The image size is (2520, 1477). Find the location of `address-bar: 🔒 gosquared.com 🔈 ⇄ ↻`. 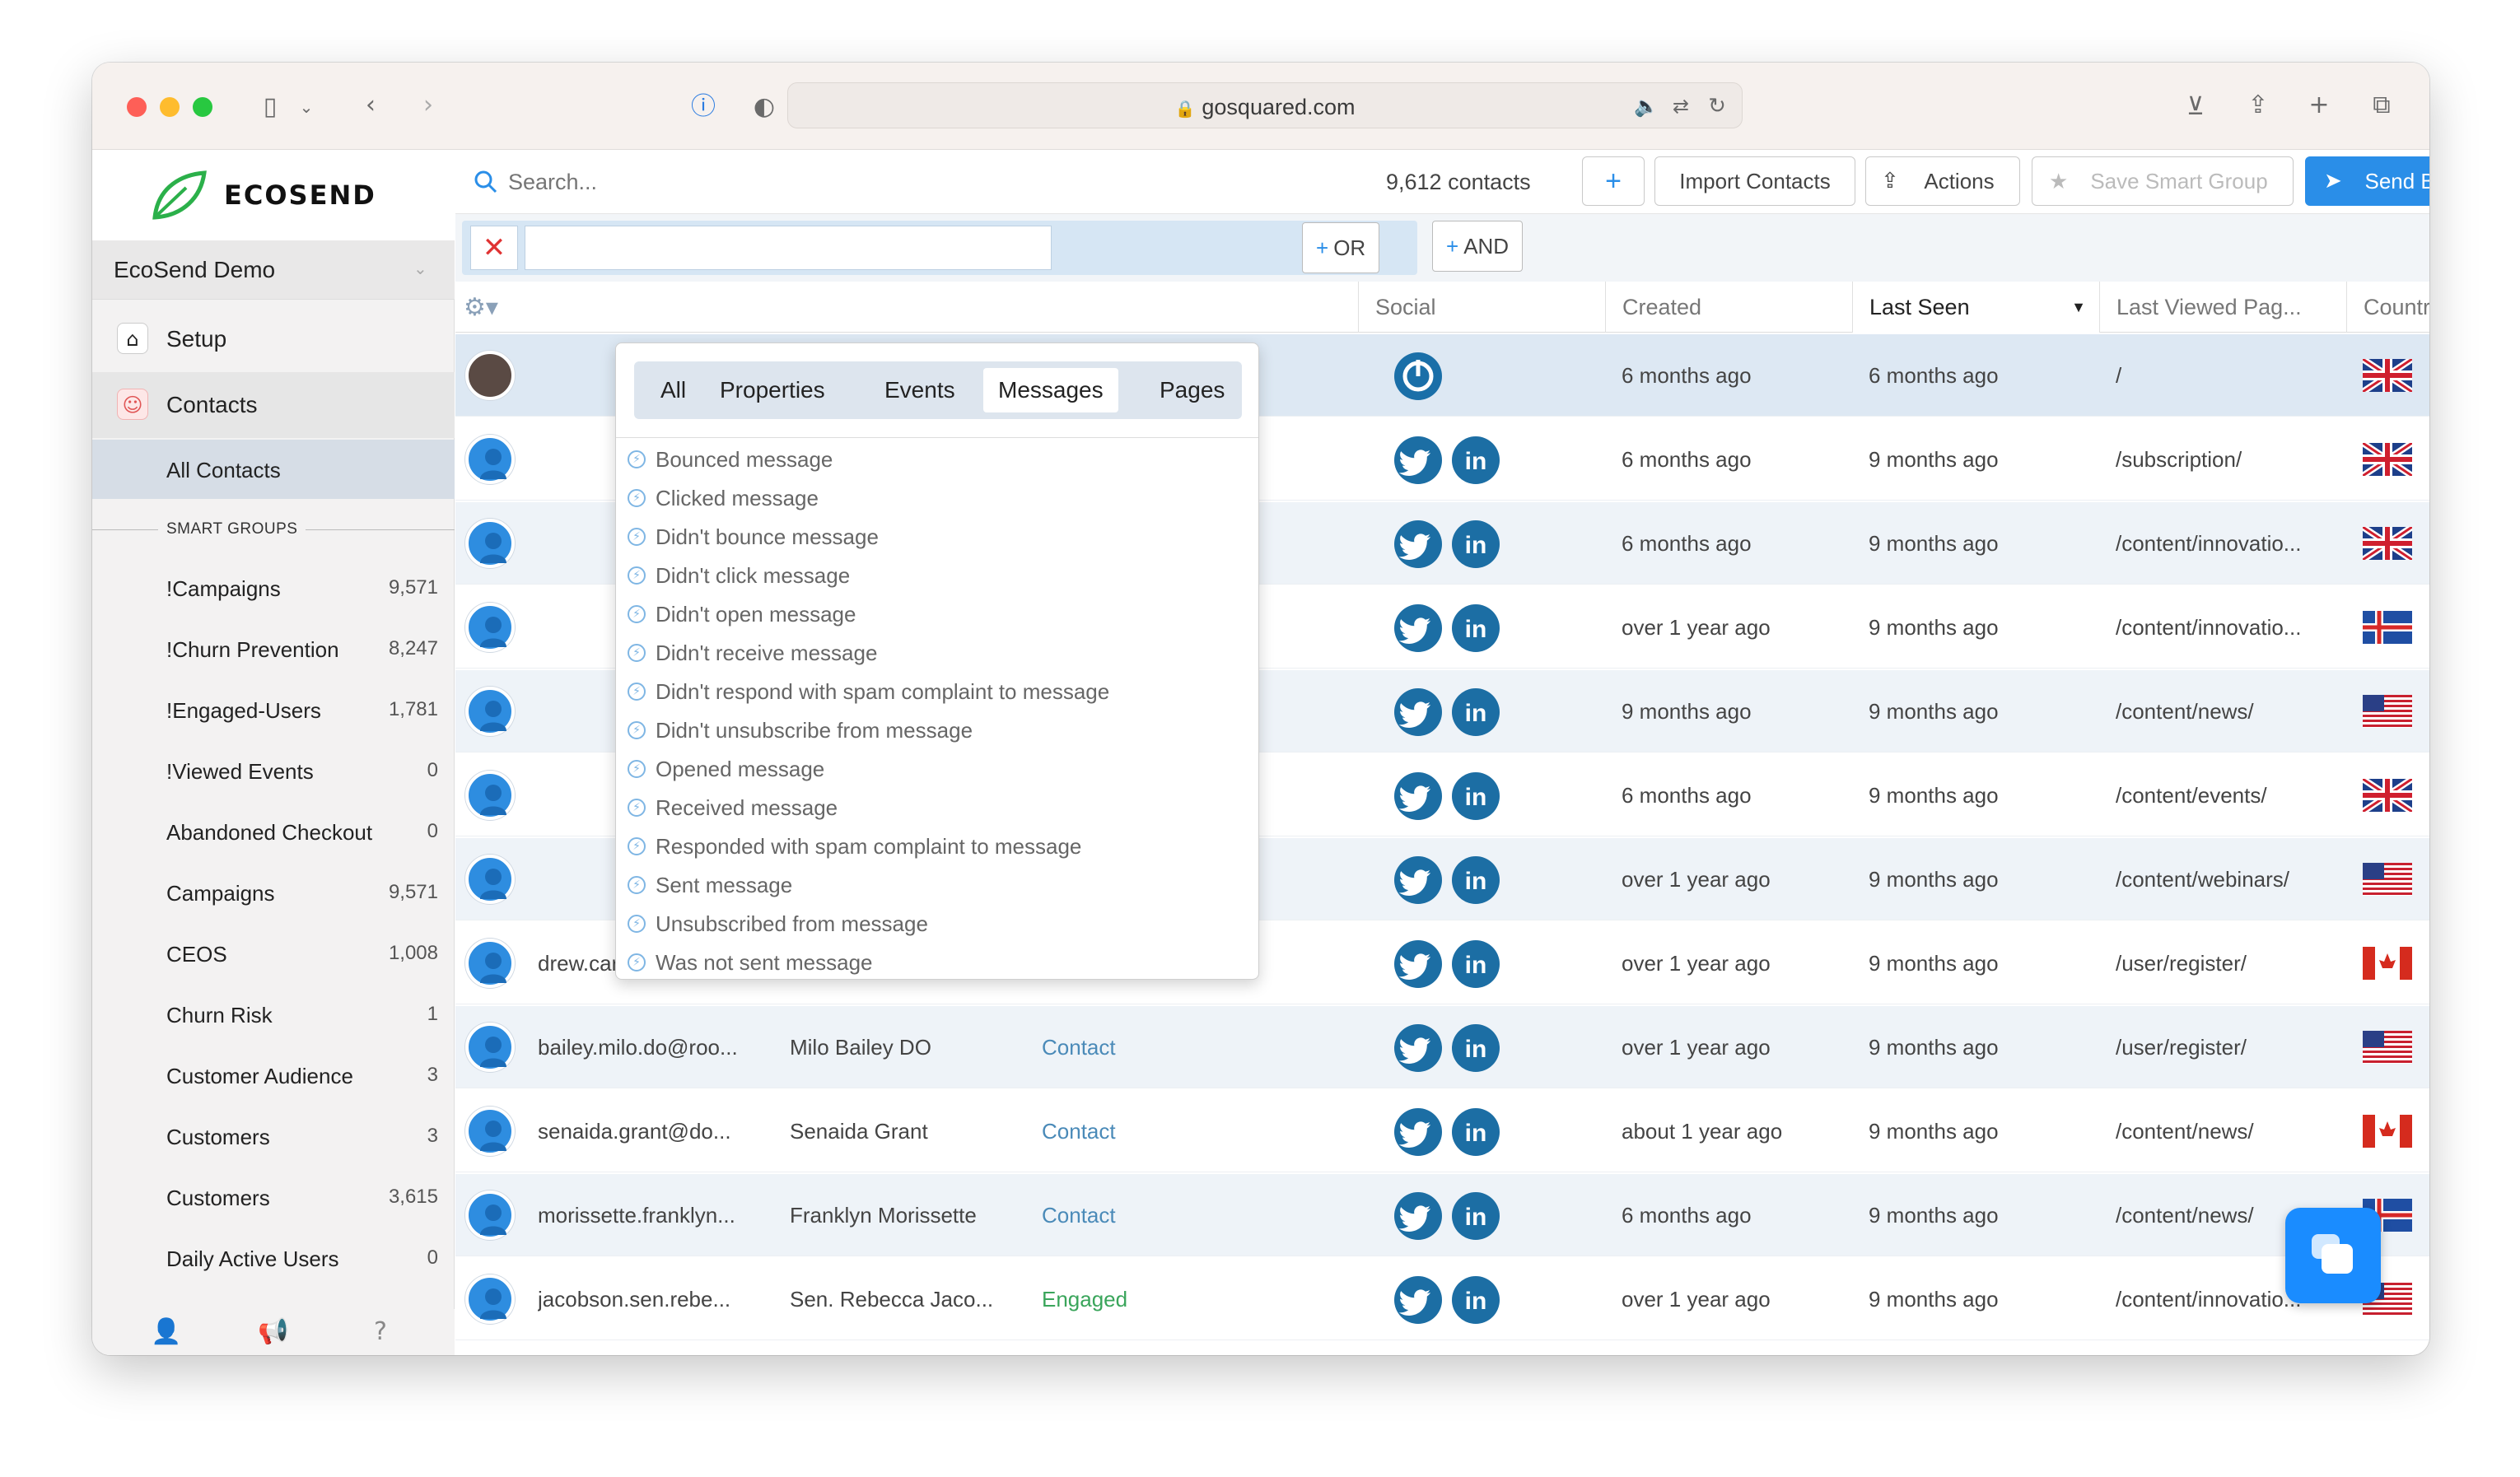

address-bar: 🔒 gosquared.com 🔈 ⇄ ↻ is located at coordinates (1265, 105).